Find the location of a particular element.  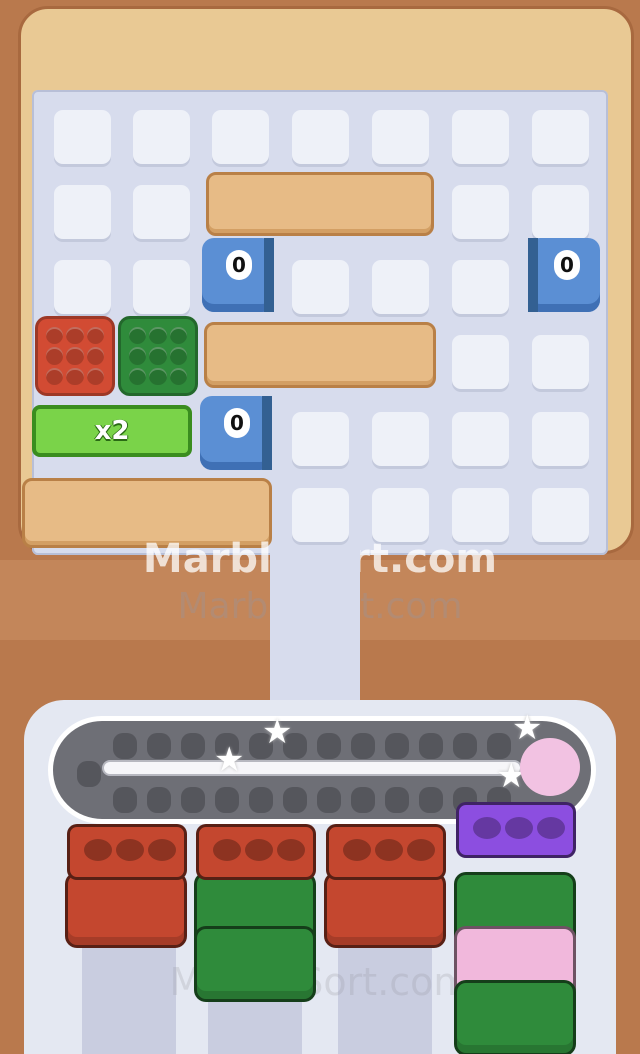

multiplier-label: x2 is located at coordinates (112, 431).